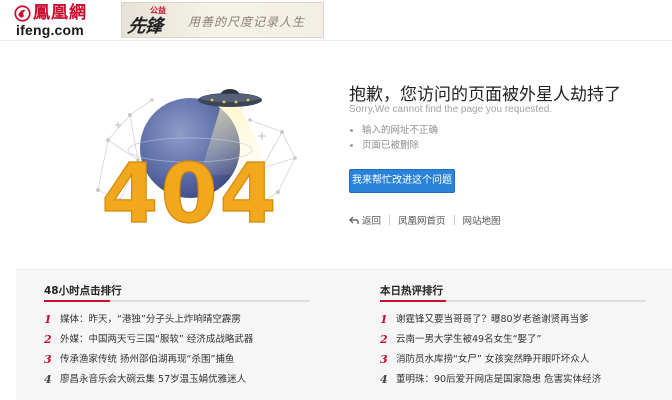 The image size is (672, 400). I want to click on back-arrow-icon, so click(354, 220).